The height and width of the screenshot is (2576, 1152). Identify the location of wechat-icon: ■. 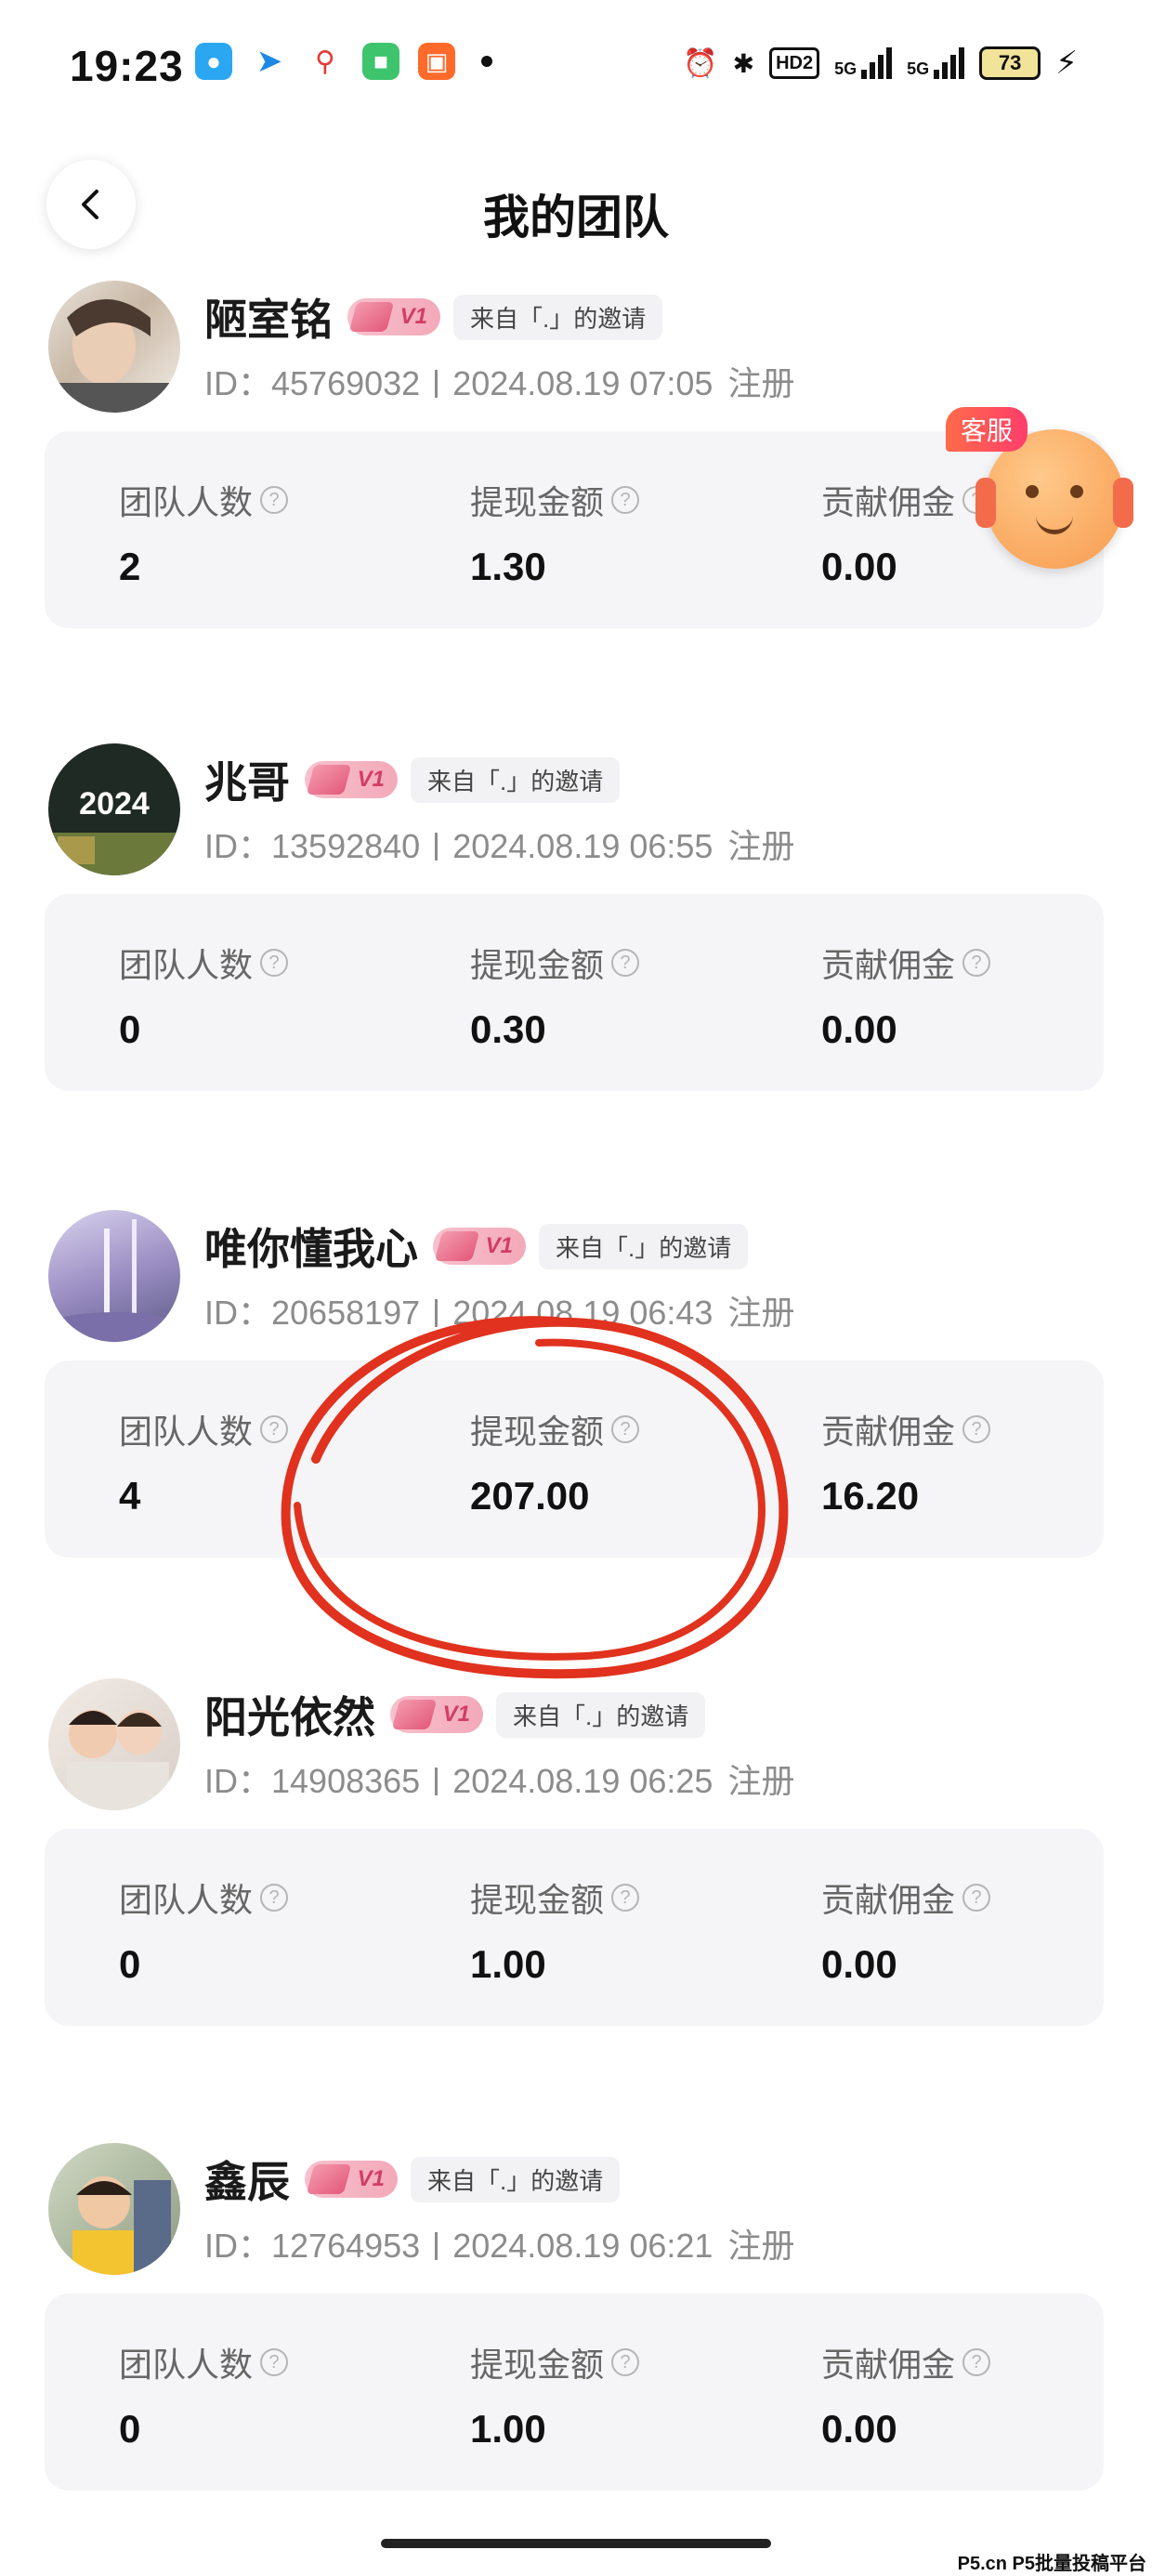
(380, 61).